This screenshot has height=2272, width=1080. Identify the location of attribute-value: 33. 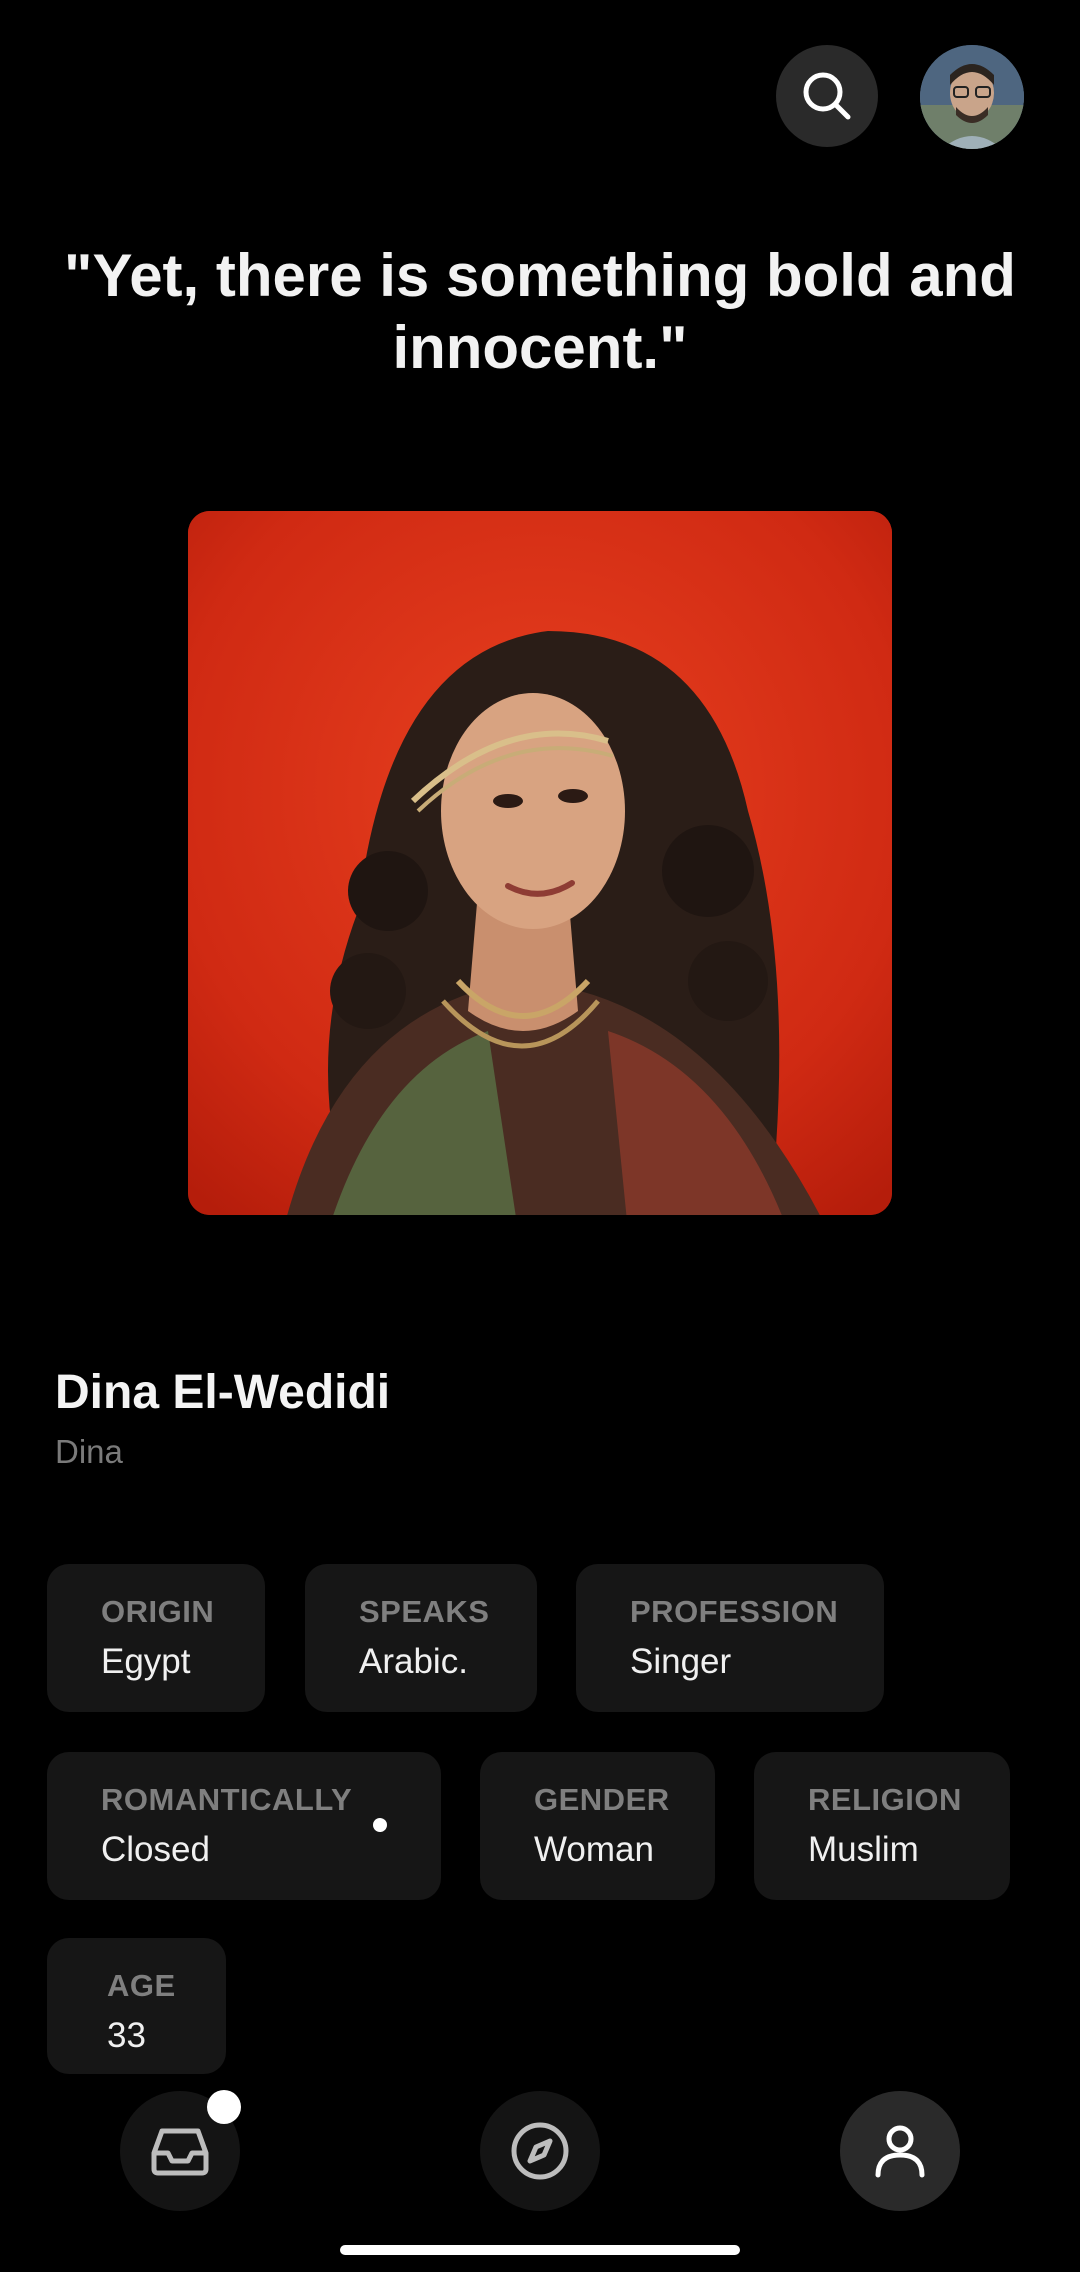
(126, 2035).